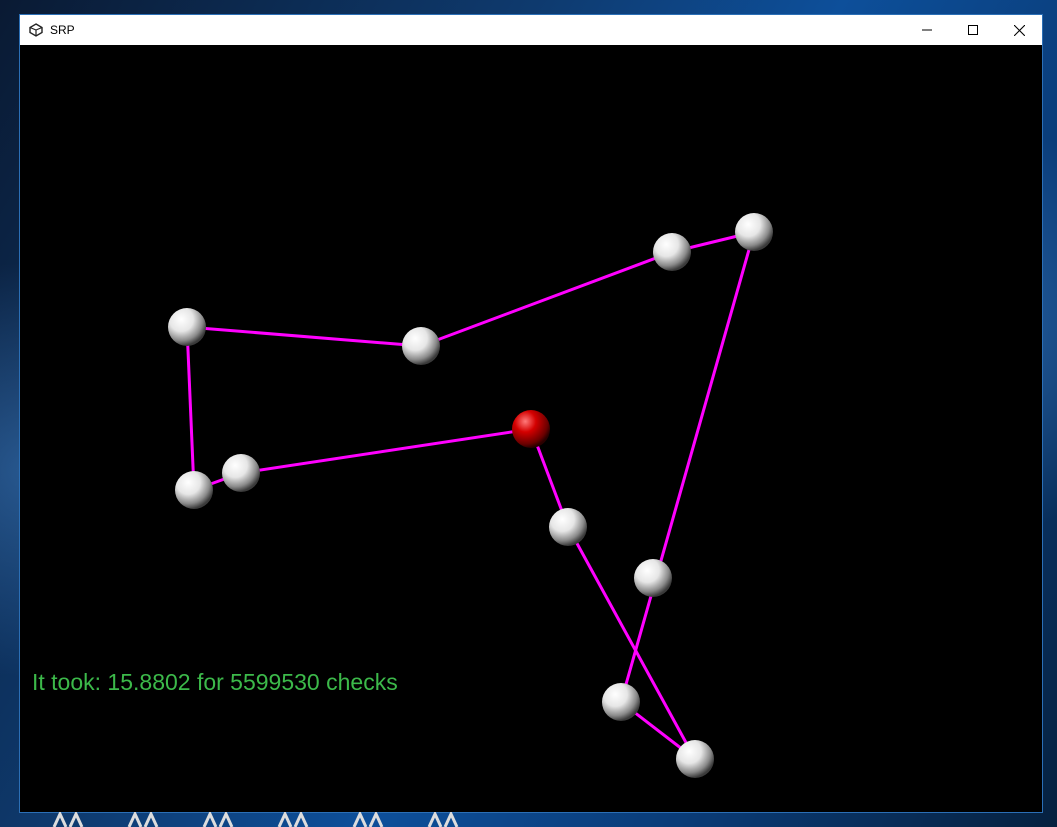 Image resolution: width=1057 pixels, height=827 pixels. I want to click on minimize-icon, so click(927, 30).